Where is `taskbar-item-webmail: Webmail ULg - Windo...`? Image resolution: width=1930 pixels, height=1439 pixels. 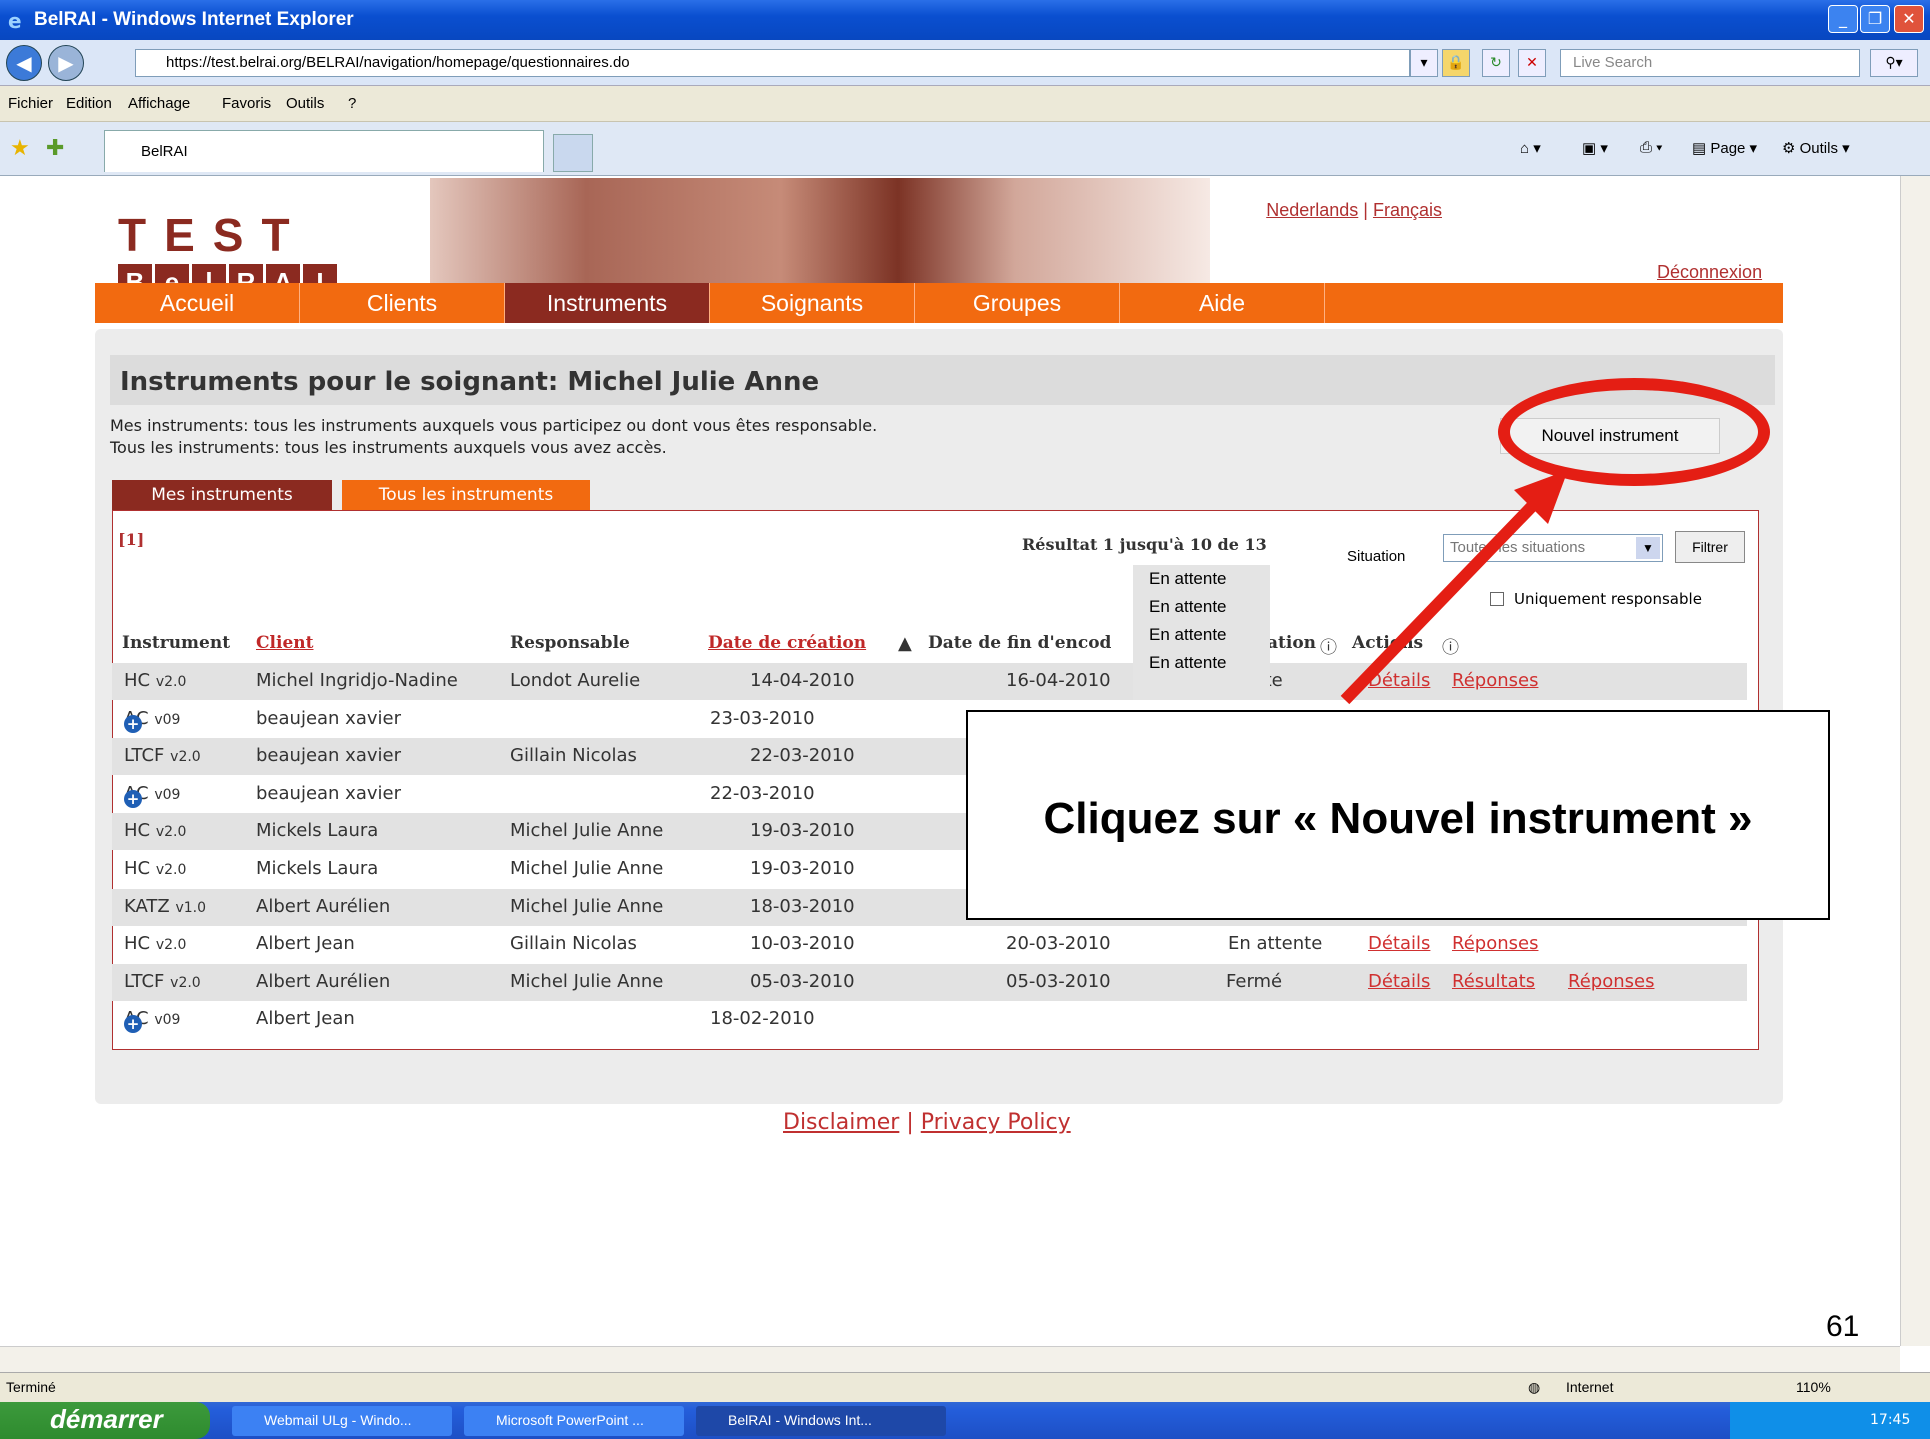 taskbar-item-webmail: Webmail ULg - Windo... is located at coordinates (342, 1421).